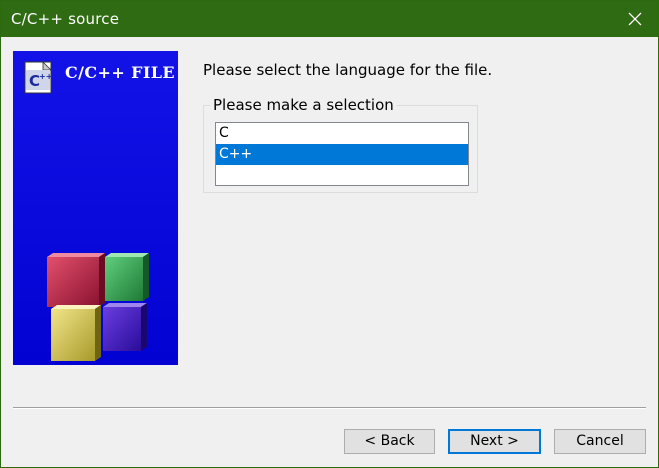 This screenshot has width=659, height=468. Describe the element at coordinates (600, 441) in the screenshot. I see `cancel-button: Cancel` at that location.